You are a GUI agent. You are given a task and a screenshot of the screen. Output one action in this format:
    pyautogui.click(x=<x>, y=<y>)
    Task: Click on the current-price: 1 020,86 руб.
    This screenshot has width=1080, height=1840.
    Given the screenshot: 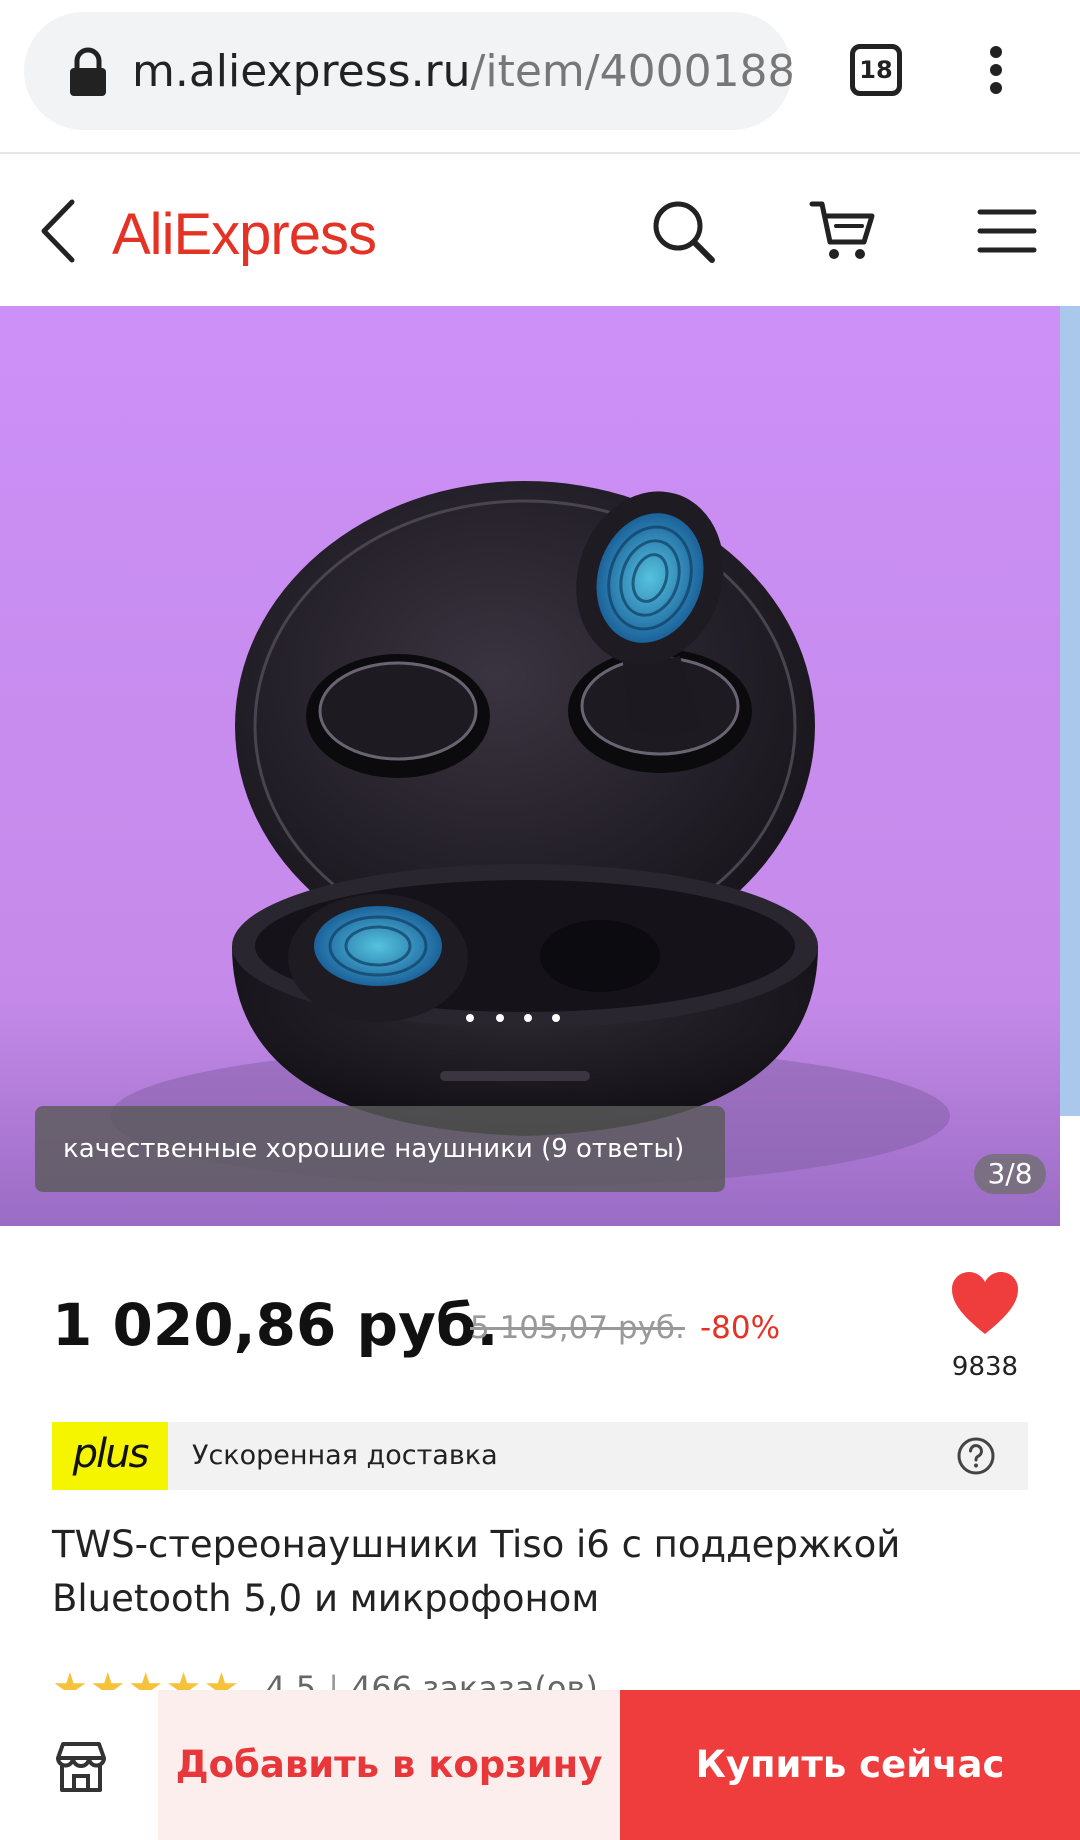 What is the action you would take?
    pyautogui.click(x=275, y=1325)
    